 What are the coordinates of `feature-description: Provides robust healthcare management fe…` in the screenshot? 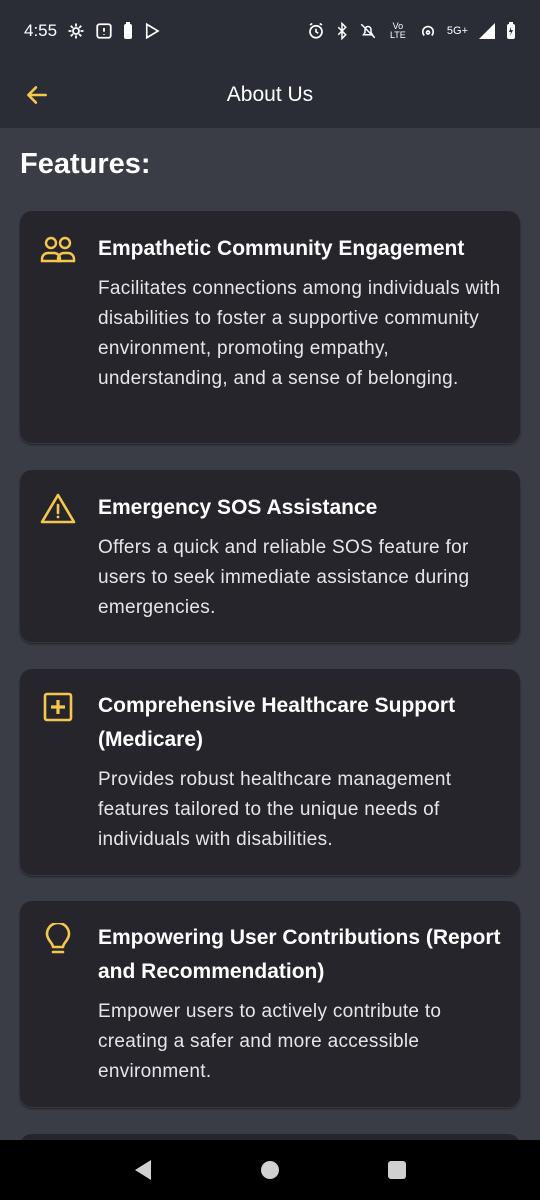 It's located at (275, 809).